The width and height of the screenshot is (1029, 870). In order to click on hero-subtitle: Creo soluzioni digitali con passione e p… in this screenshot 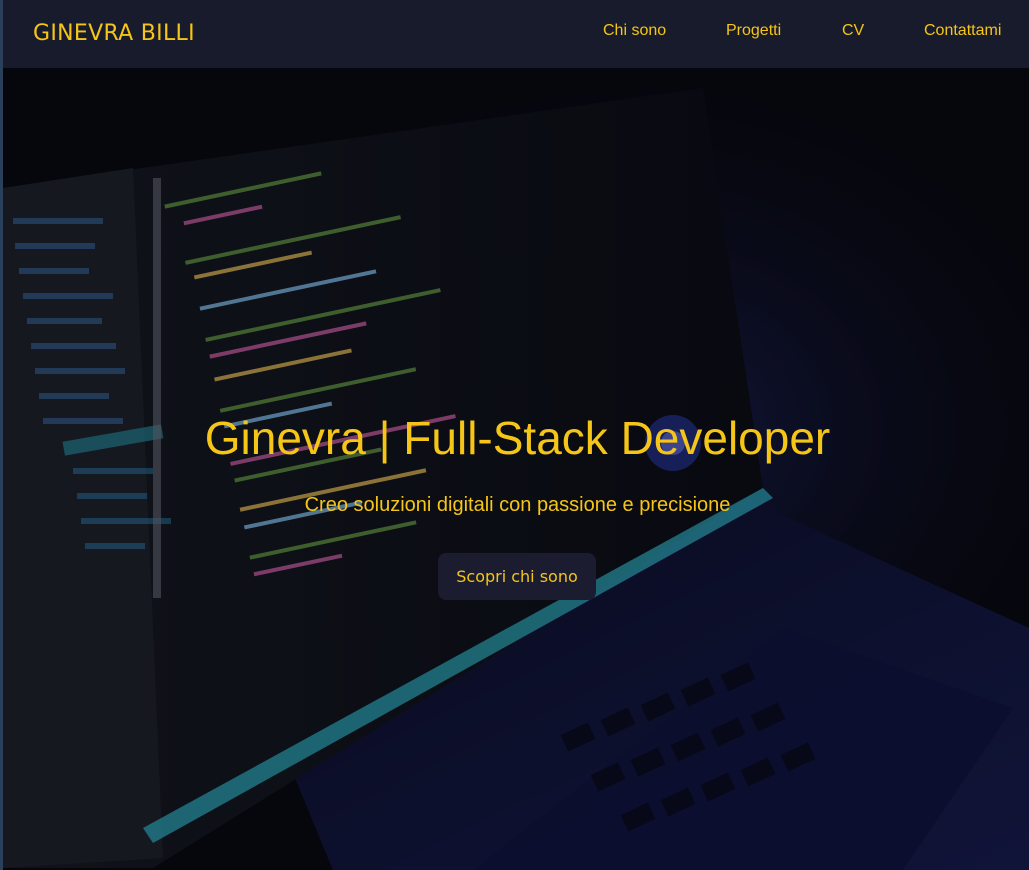, I will do `click(517, 505)`.